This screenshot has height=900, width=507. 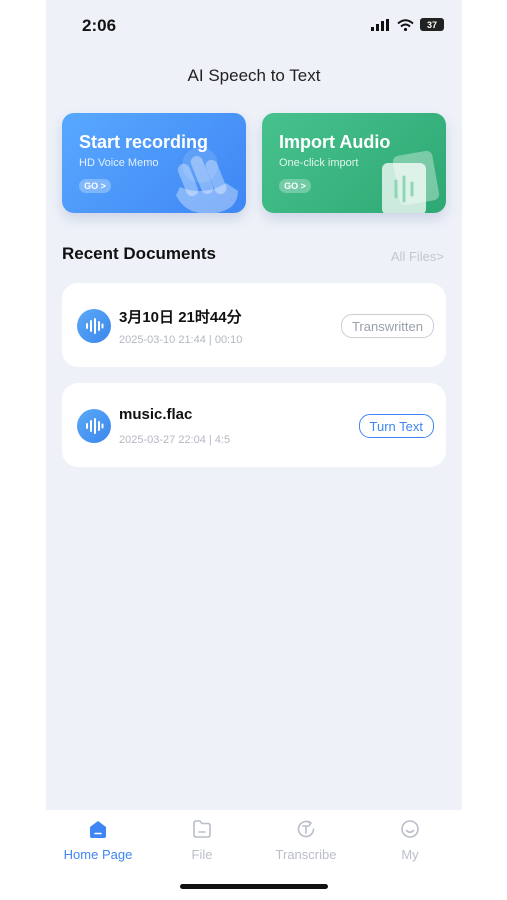 I want to click on start-recording-subtitle: HD Voice Memo, so click(x=119, y=163).